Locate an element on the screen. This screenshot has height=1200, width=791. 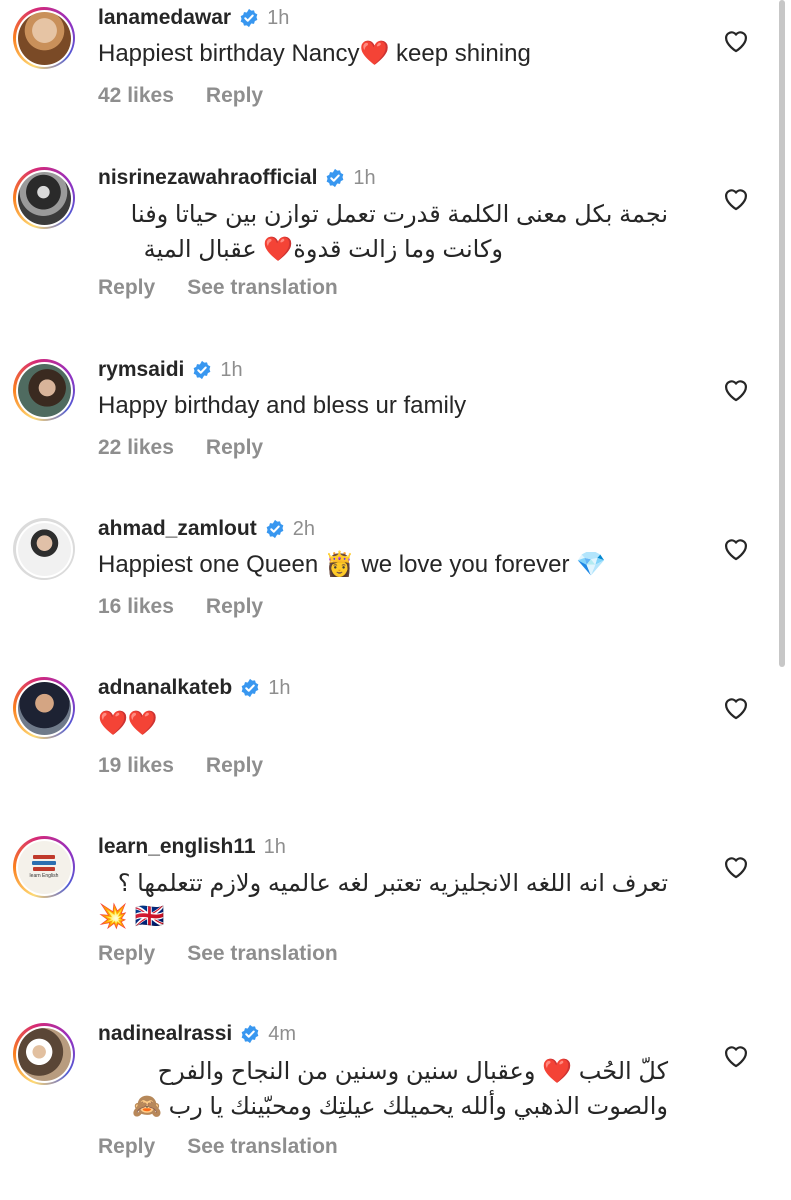
avatar-ring is located at coordinates (44, 549).